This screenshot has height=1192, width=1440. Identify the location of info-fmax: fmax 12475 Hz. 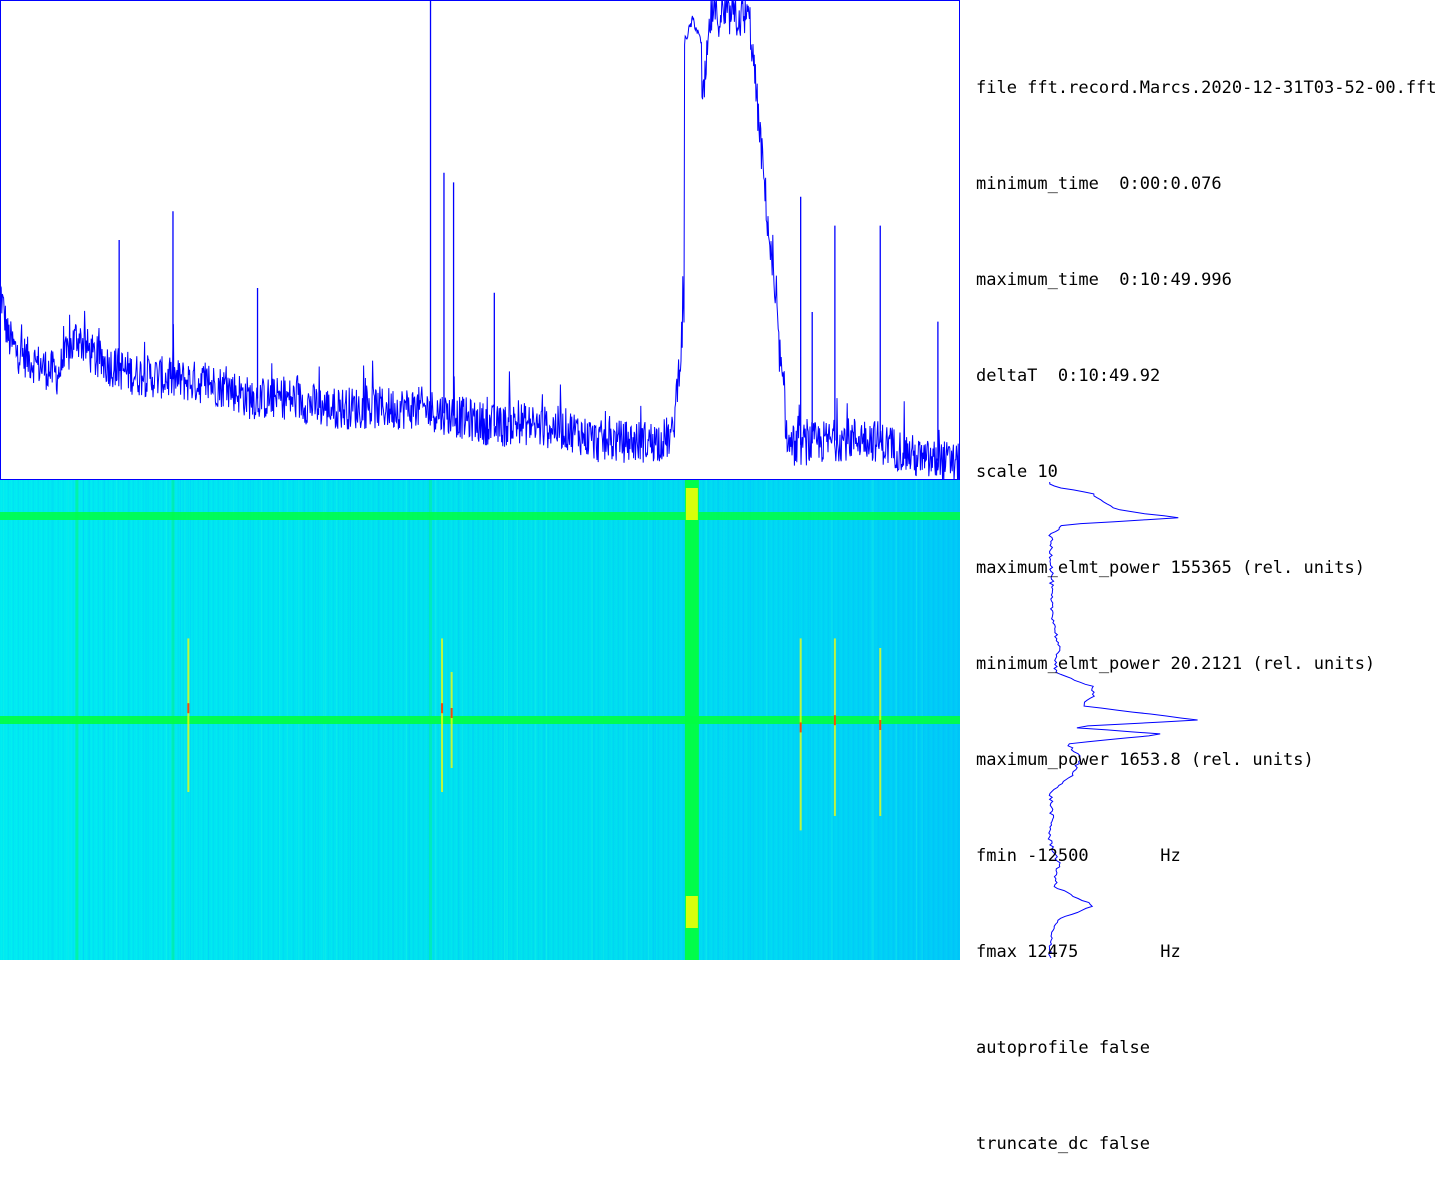
(1078, 952).